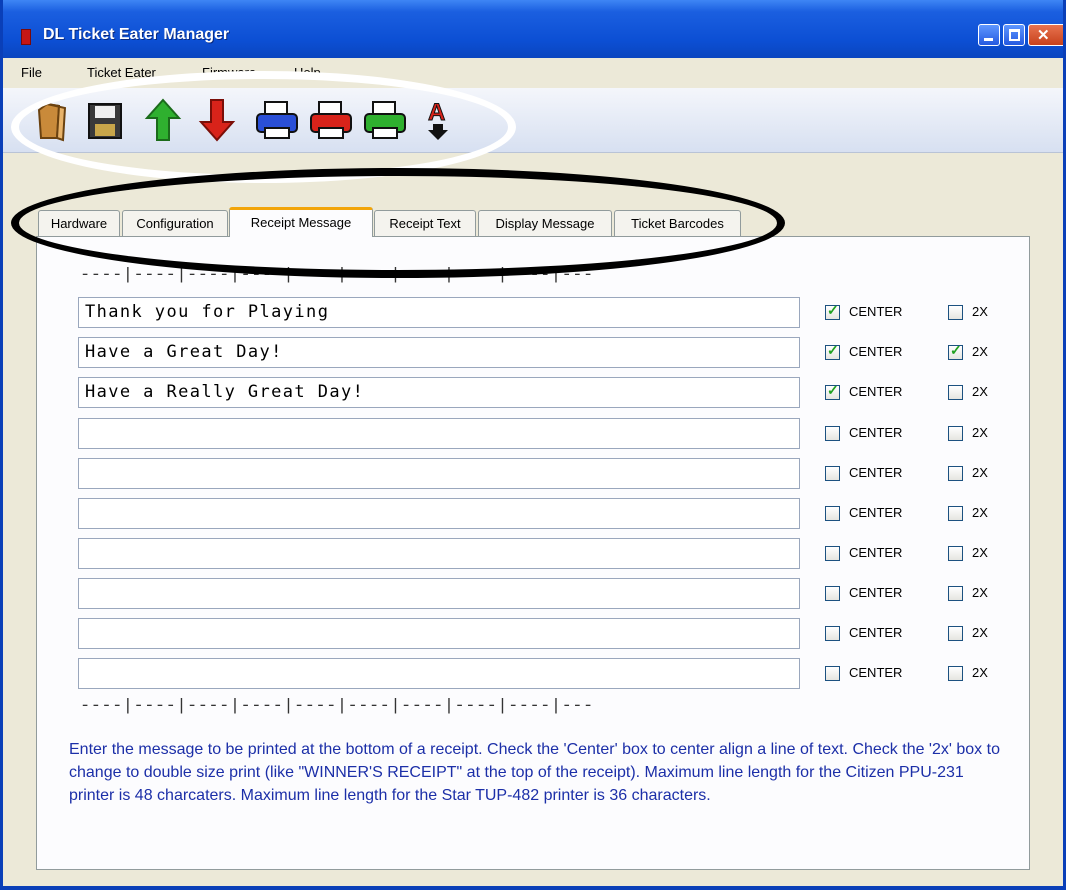 The width and height of the screenshot is (1066, 894). Describe the element at coordinates (163, 120) in the screenshot. I see `upload-green-arrow-icon` at that location.